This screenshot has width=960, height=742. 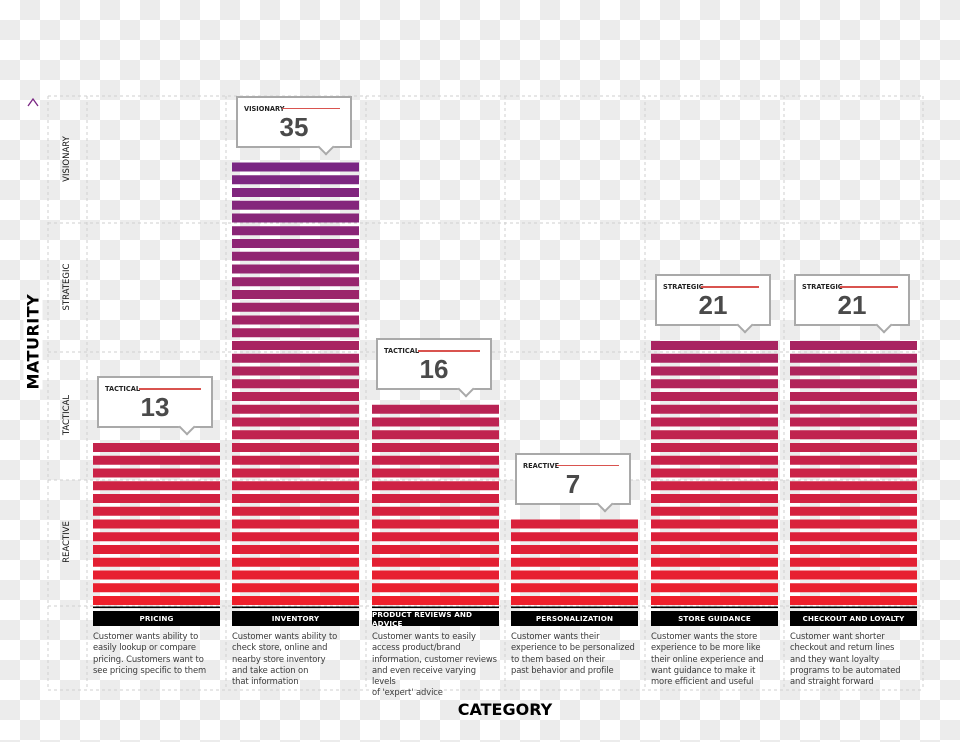 I want to click on description-line: access product/brand, so click(x=416, y=647).